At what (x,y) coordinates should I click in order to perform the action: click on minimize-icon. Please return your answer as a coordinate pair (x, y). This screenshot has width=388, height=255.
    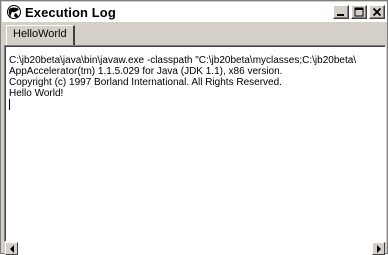
    Looking at the image, I should click on (340, 15).